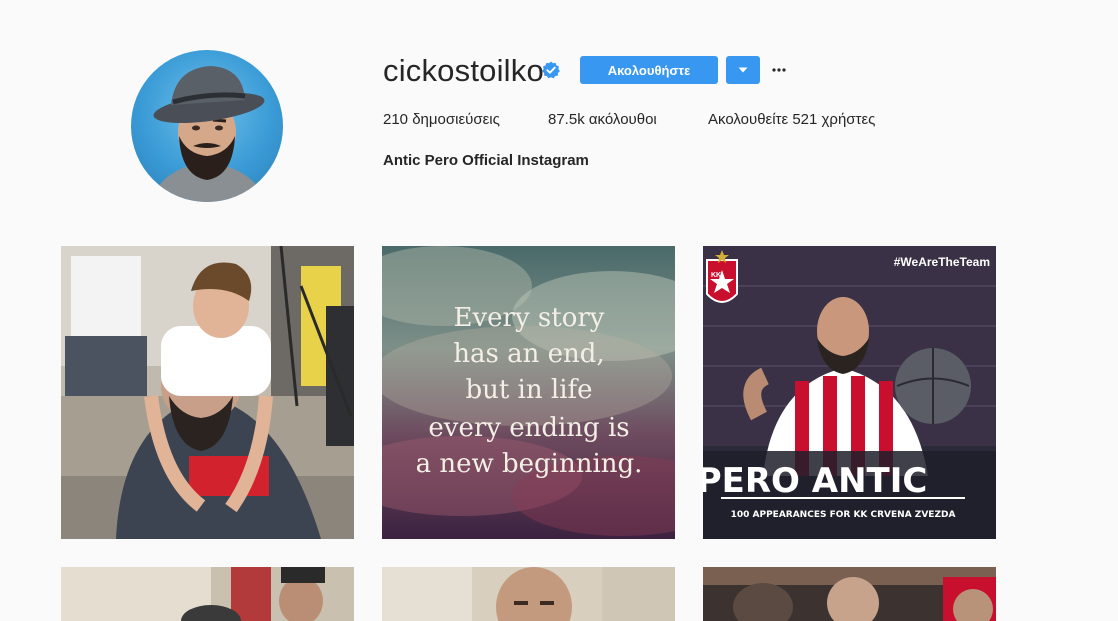 The width and height of the screenshot is (1118, 621). What do you see at coordinates (528, 354) in the screenshot?
I see `quote-line-2: has an end,` at bounding box center [528, 354].